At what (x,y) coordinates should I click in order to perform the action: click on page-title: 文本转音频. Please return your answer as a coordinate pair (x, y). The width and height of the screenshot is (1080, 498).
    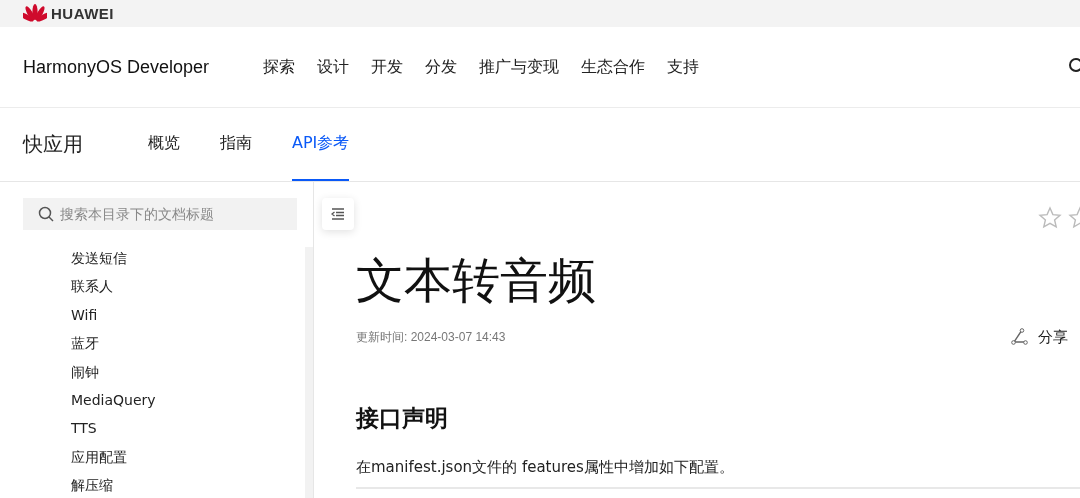
    Looking at the image, I should click on (476, 281).